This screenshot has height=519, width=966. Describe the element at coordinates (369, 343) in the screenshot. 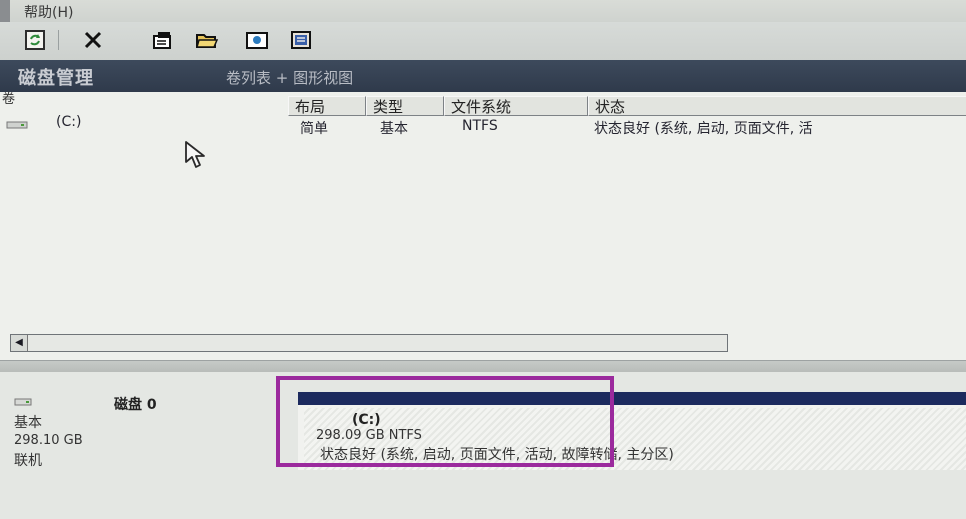

I see `horizontal-scrollbar: ◀` at that location.